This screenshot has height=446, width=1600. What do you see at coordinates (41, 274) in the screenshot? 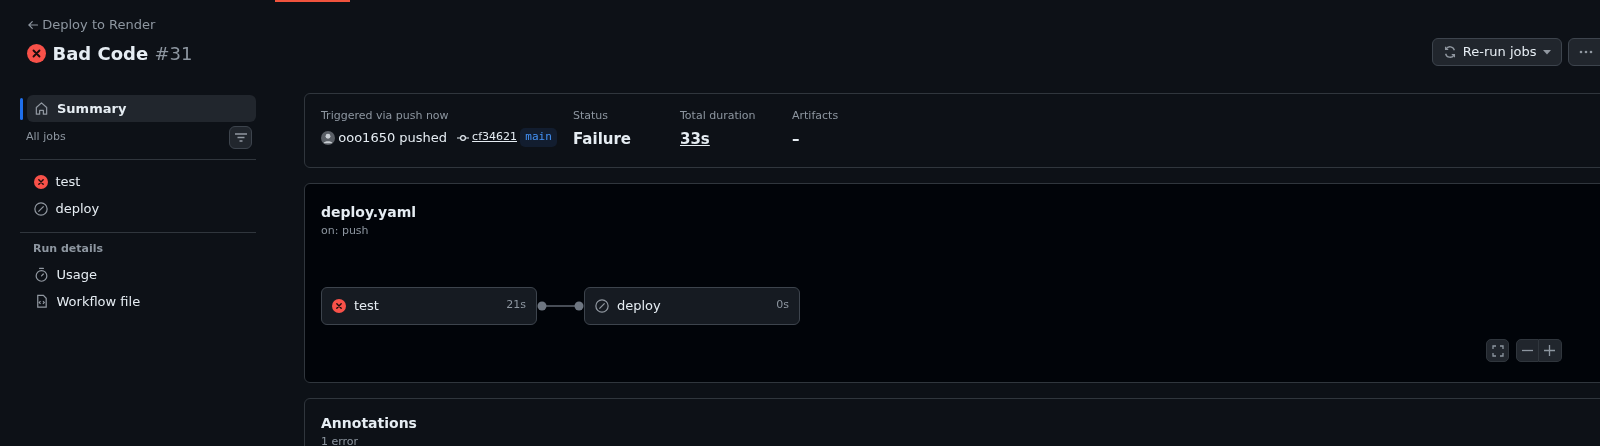
I see `stopwatch-icon` at bounding box center [41, 274].